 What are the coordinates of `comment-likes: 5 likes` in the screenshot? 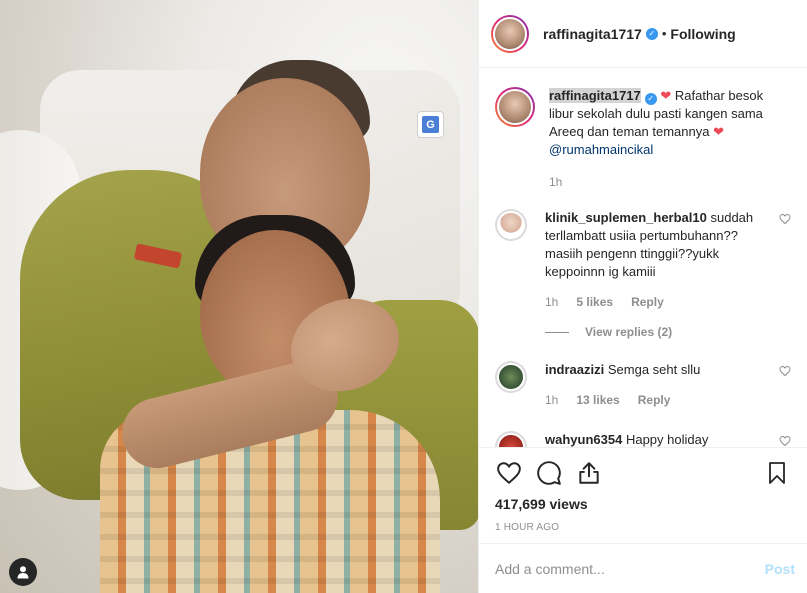 It's located at (594, 302).